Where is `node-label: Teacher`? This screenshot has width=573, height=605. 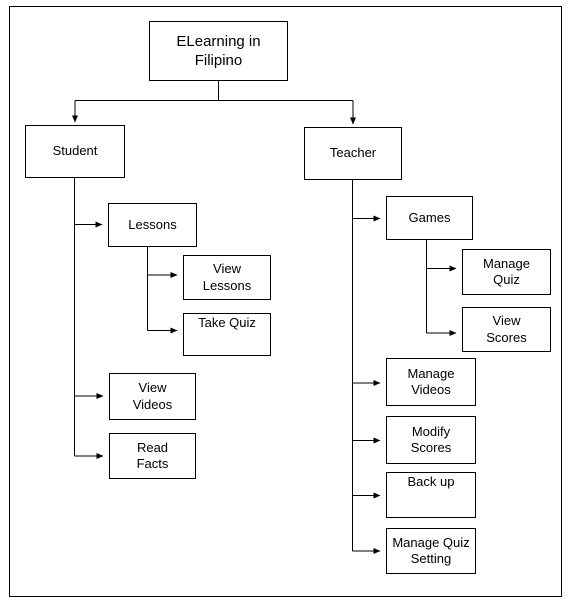
node-label: Teacher is located at coordinates (353, 153).